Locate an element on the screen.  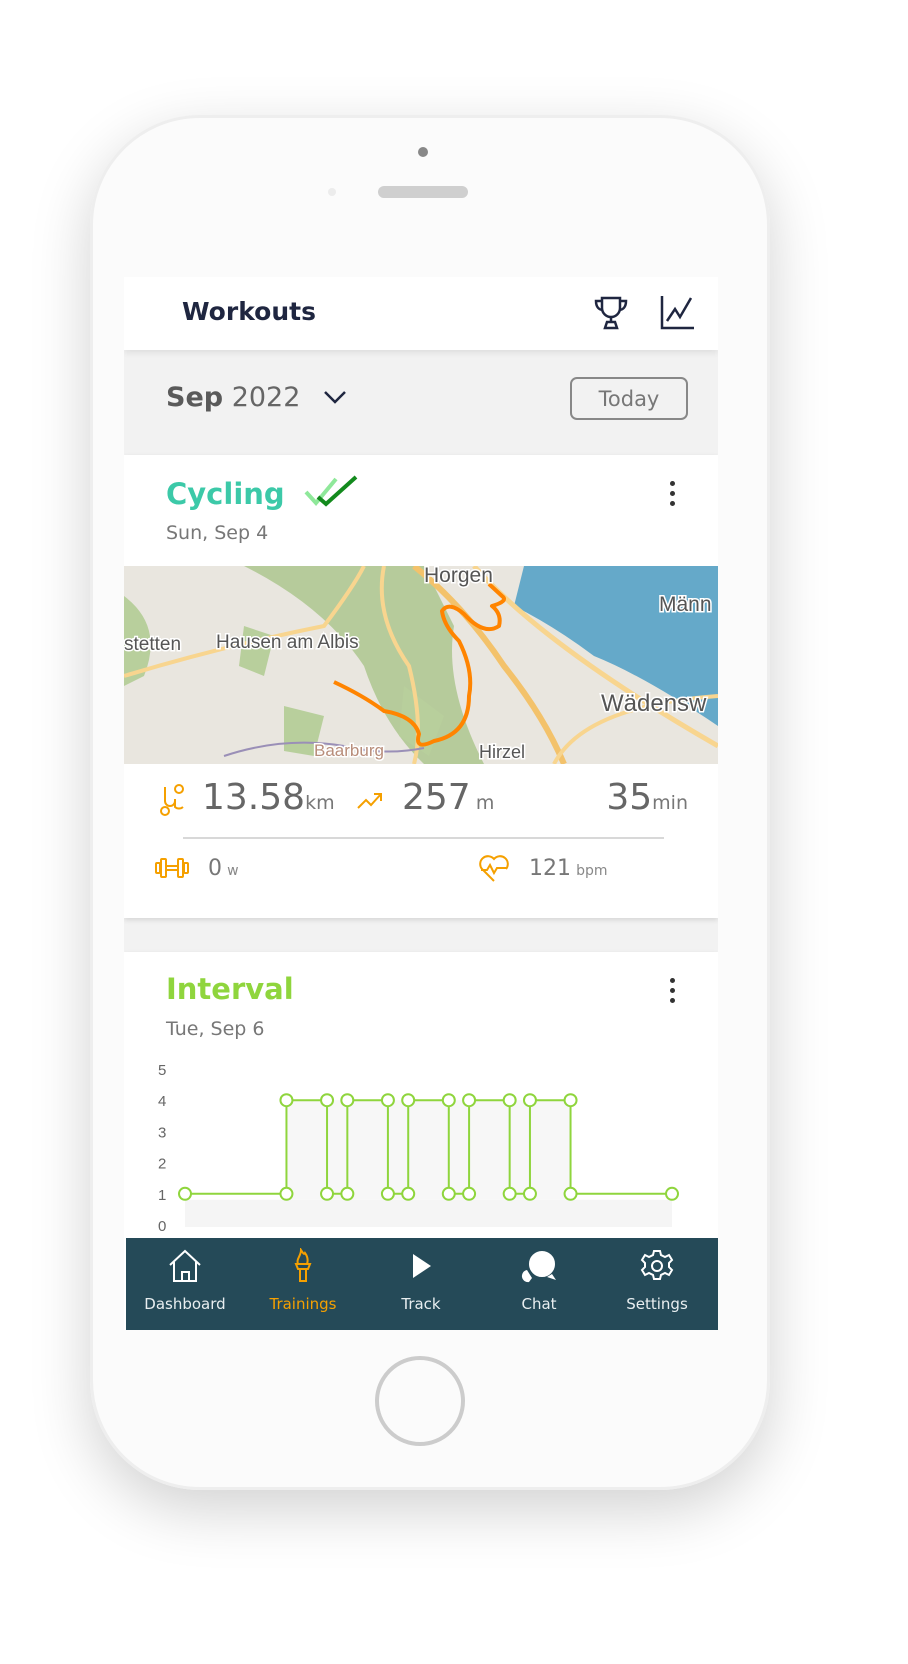
bottom-nav: Dashboard Trainings Track Chat Settings is located at coordinates (422, 1284).